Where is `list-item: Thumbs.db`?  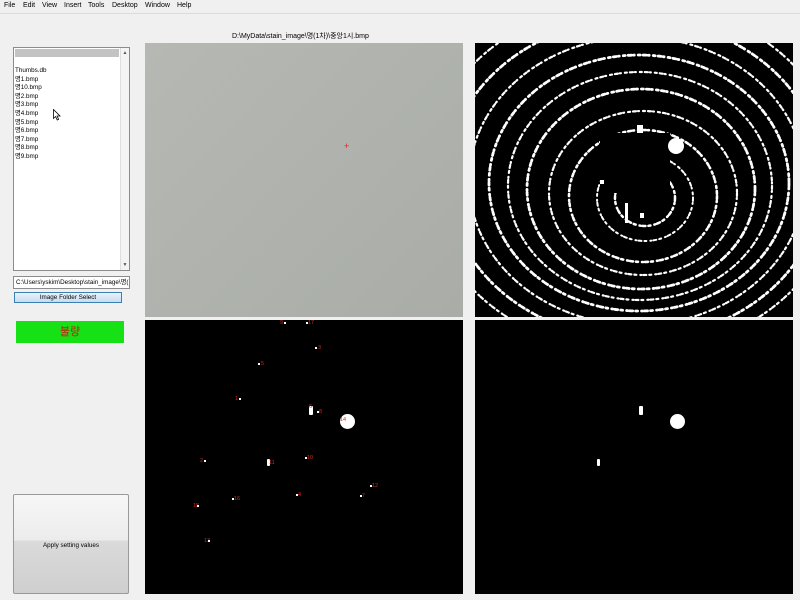
list-item: Thumbs.db is located at coordinates (31, 71).